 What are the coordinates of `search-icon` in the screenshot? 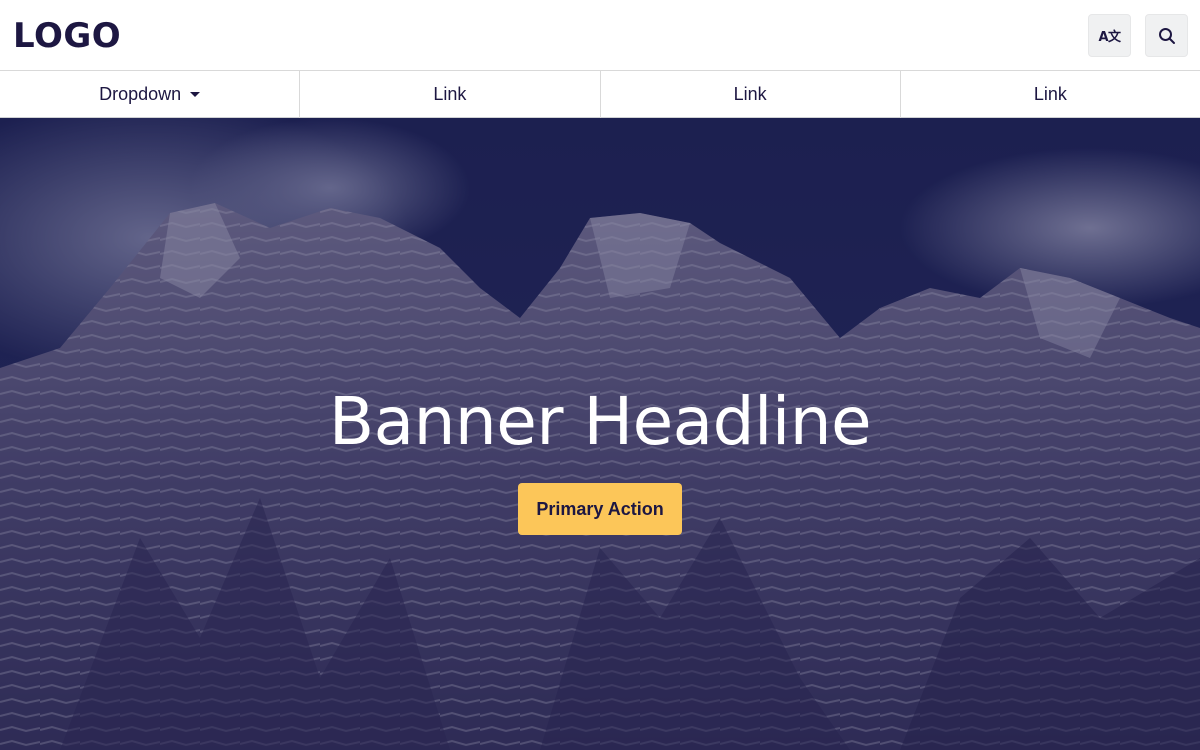 It's located at (1166, 35).